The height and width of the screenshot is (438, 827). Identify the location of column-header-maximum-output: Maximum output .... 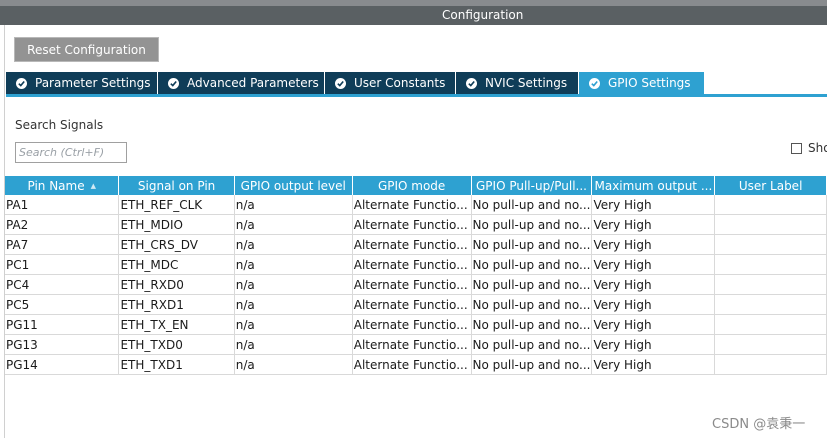
(653, 185).